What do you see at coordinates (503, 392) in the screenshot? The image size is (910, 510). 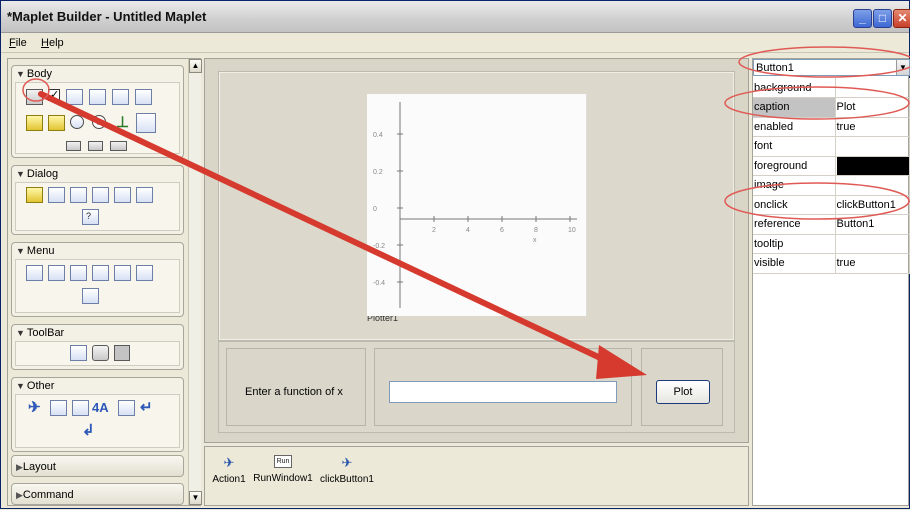 I see `function-textfield` at bounding box center [503, 392].